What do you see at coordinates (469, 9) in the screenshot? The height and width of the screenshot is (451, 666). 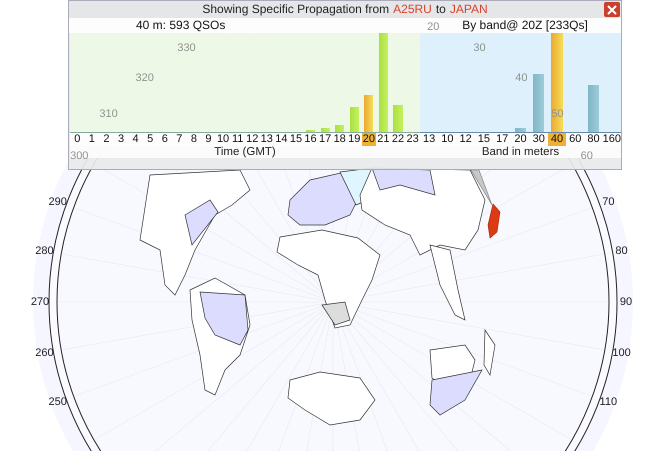 I see `target-country: JAPAN` at bounding box center [469, 9].